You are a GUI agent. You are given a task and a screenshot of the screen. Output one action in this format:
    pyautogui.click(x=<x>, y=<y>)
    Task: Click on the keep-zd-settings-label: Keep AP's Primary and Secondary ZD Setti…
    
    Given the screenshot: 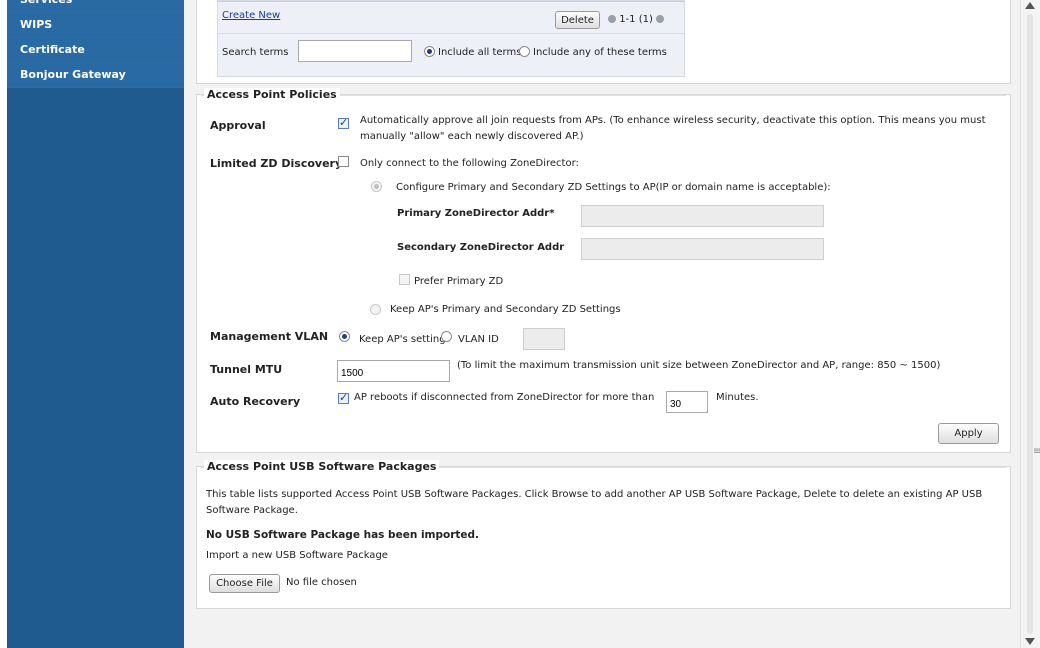 What is the action you would take?
    pyautogui.click(x=505, y=309)
    